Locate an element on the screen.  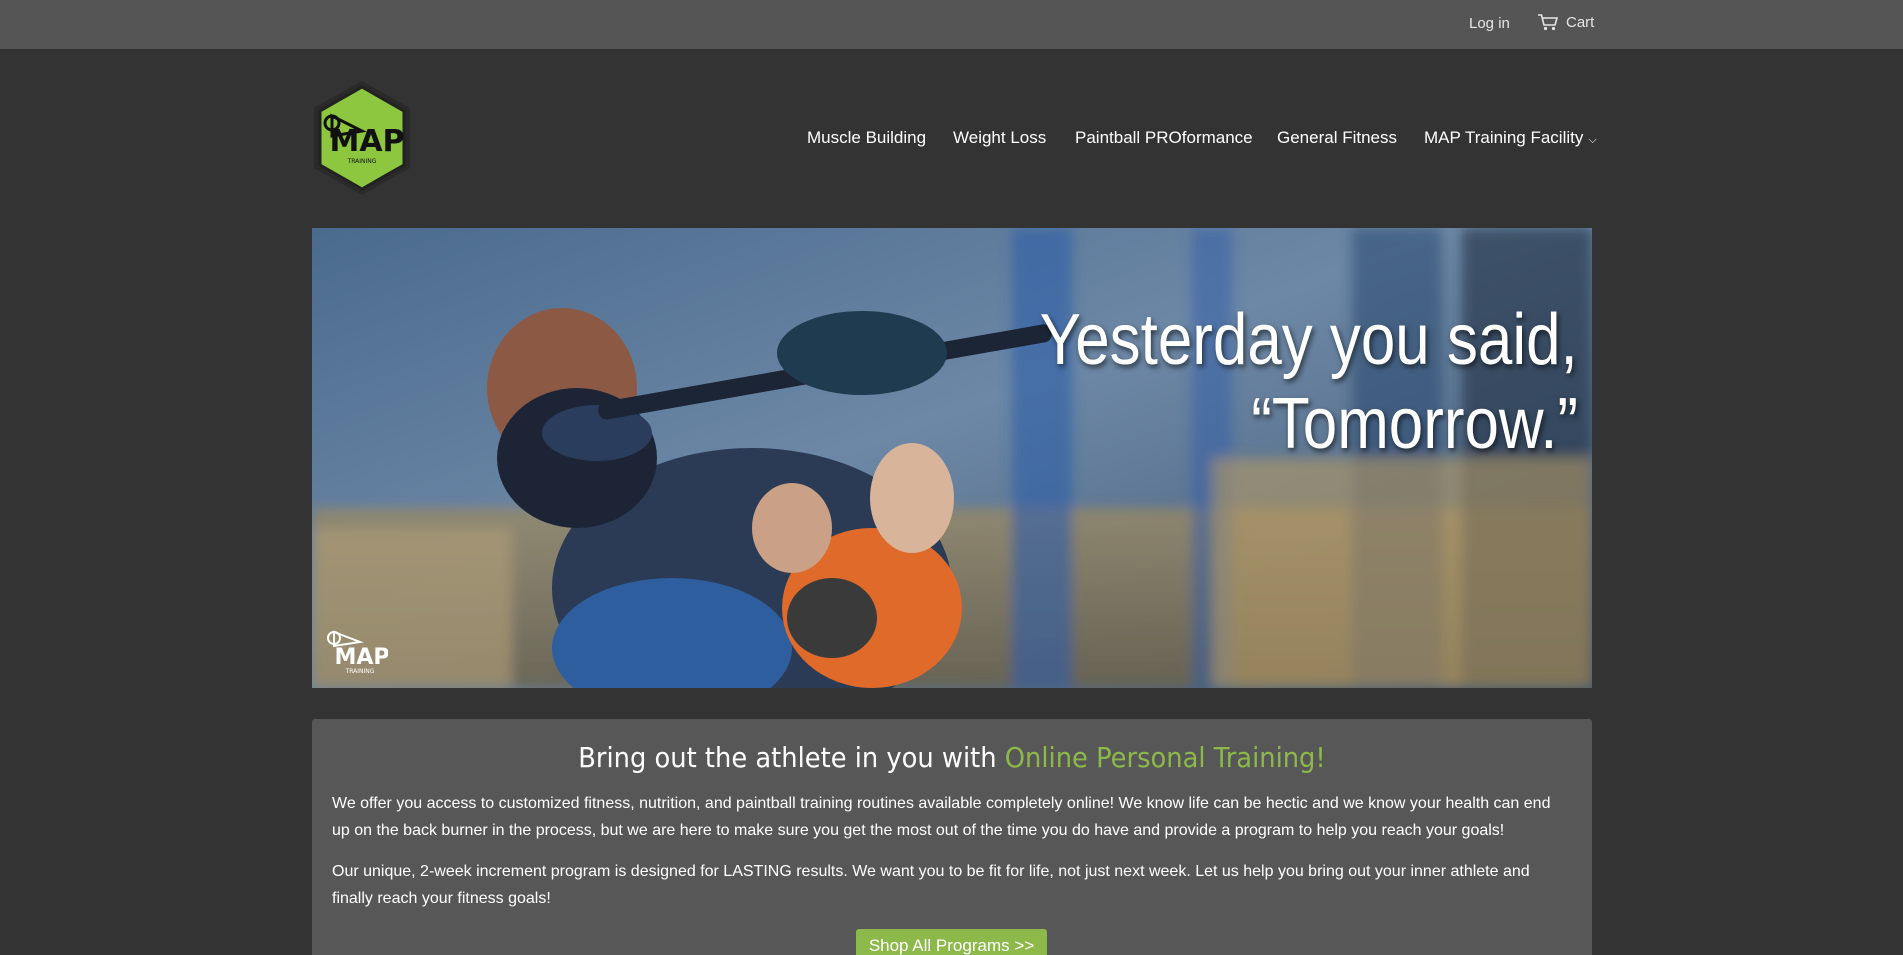
cart-label: Cart is located at coordinates (1580, 22).